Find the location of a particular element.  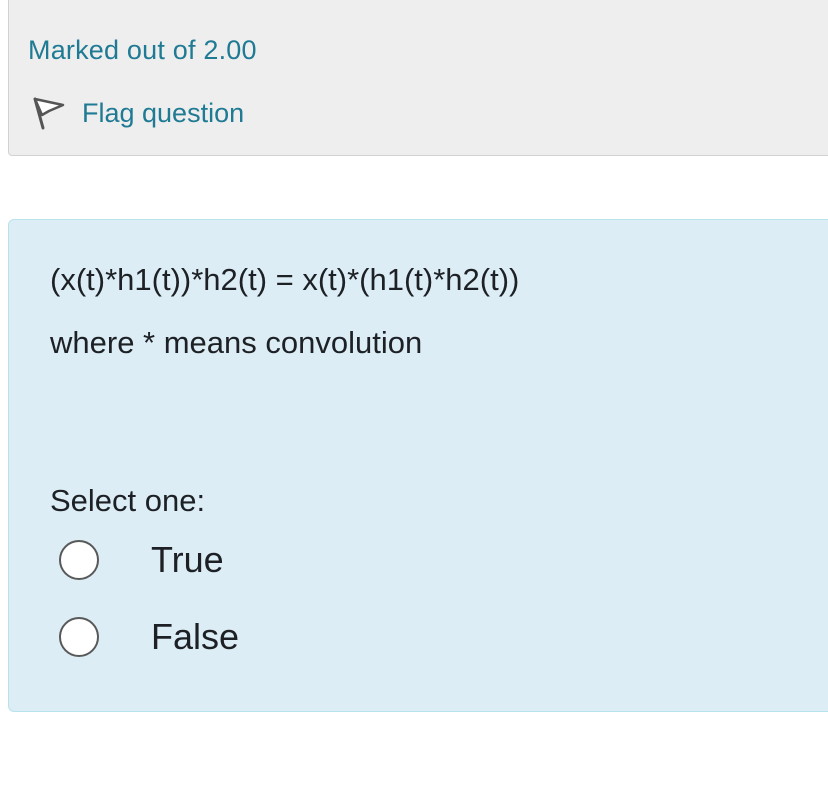

option-label-false: False is located at coordinates (195, 637).